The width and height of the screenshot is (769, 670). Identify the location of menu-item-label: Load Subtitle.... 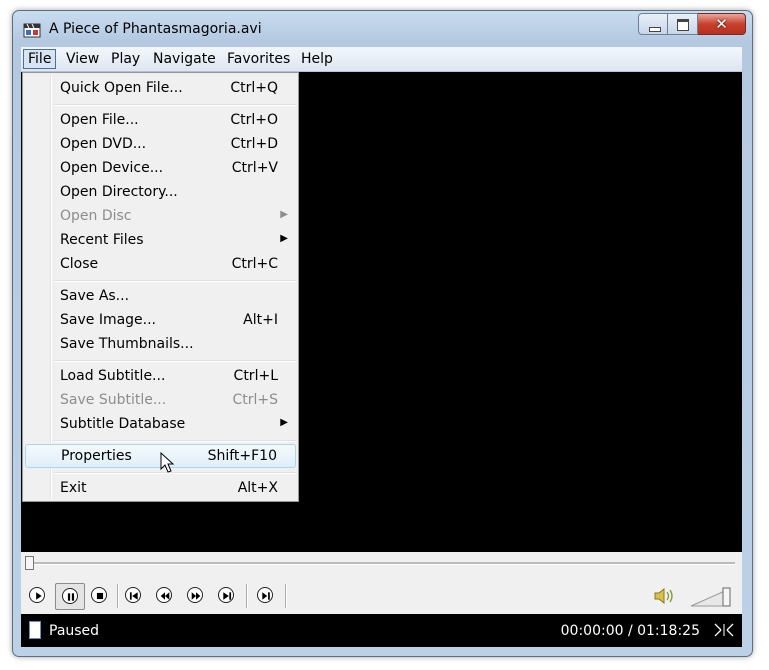
(113, 376).